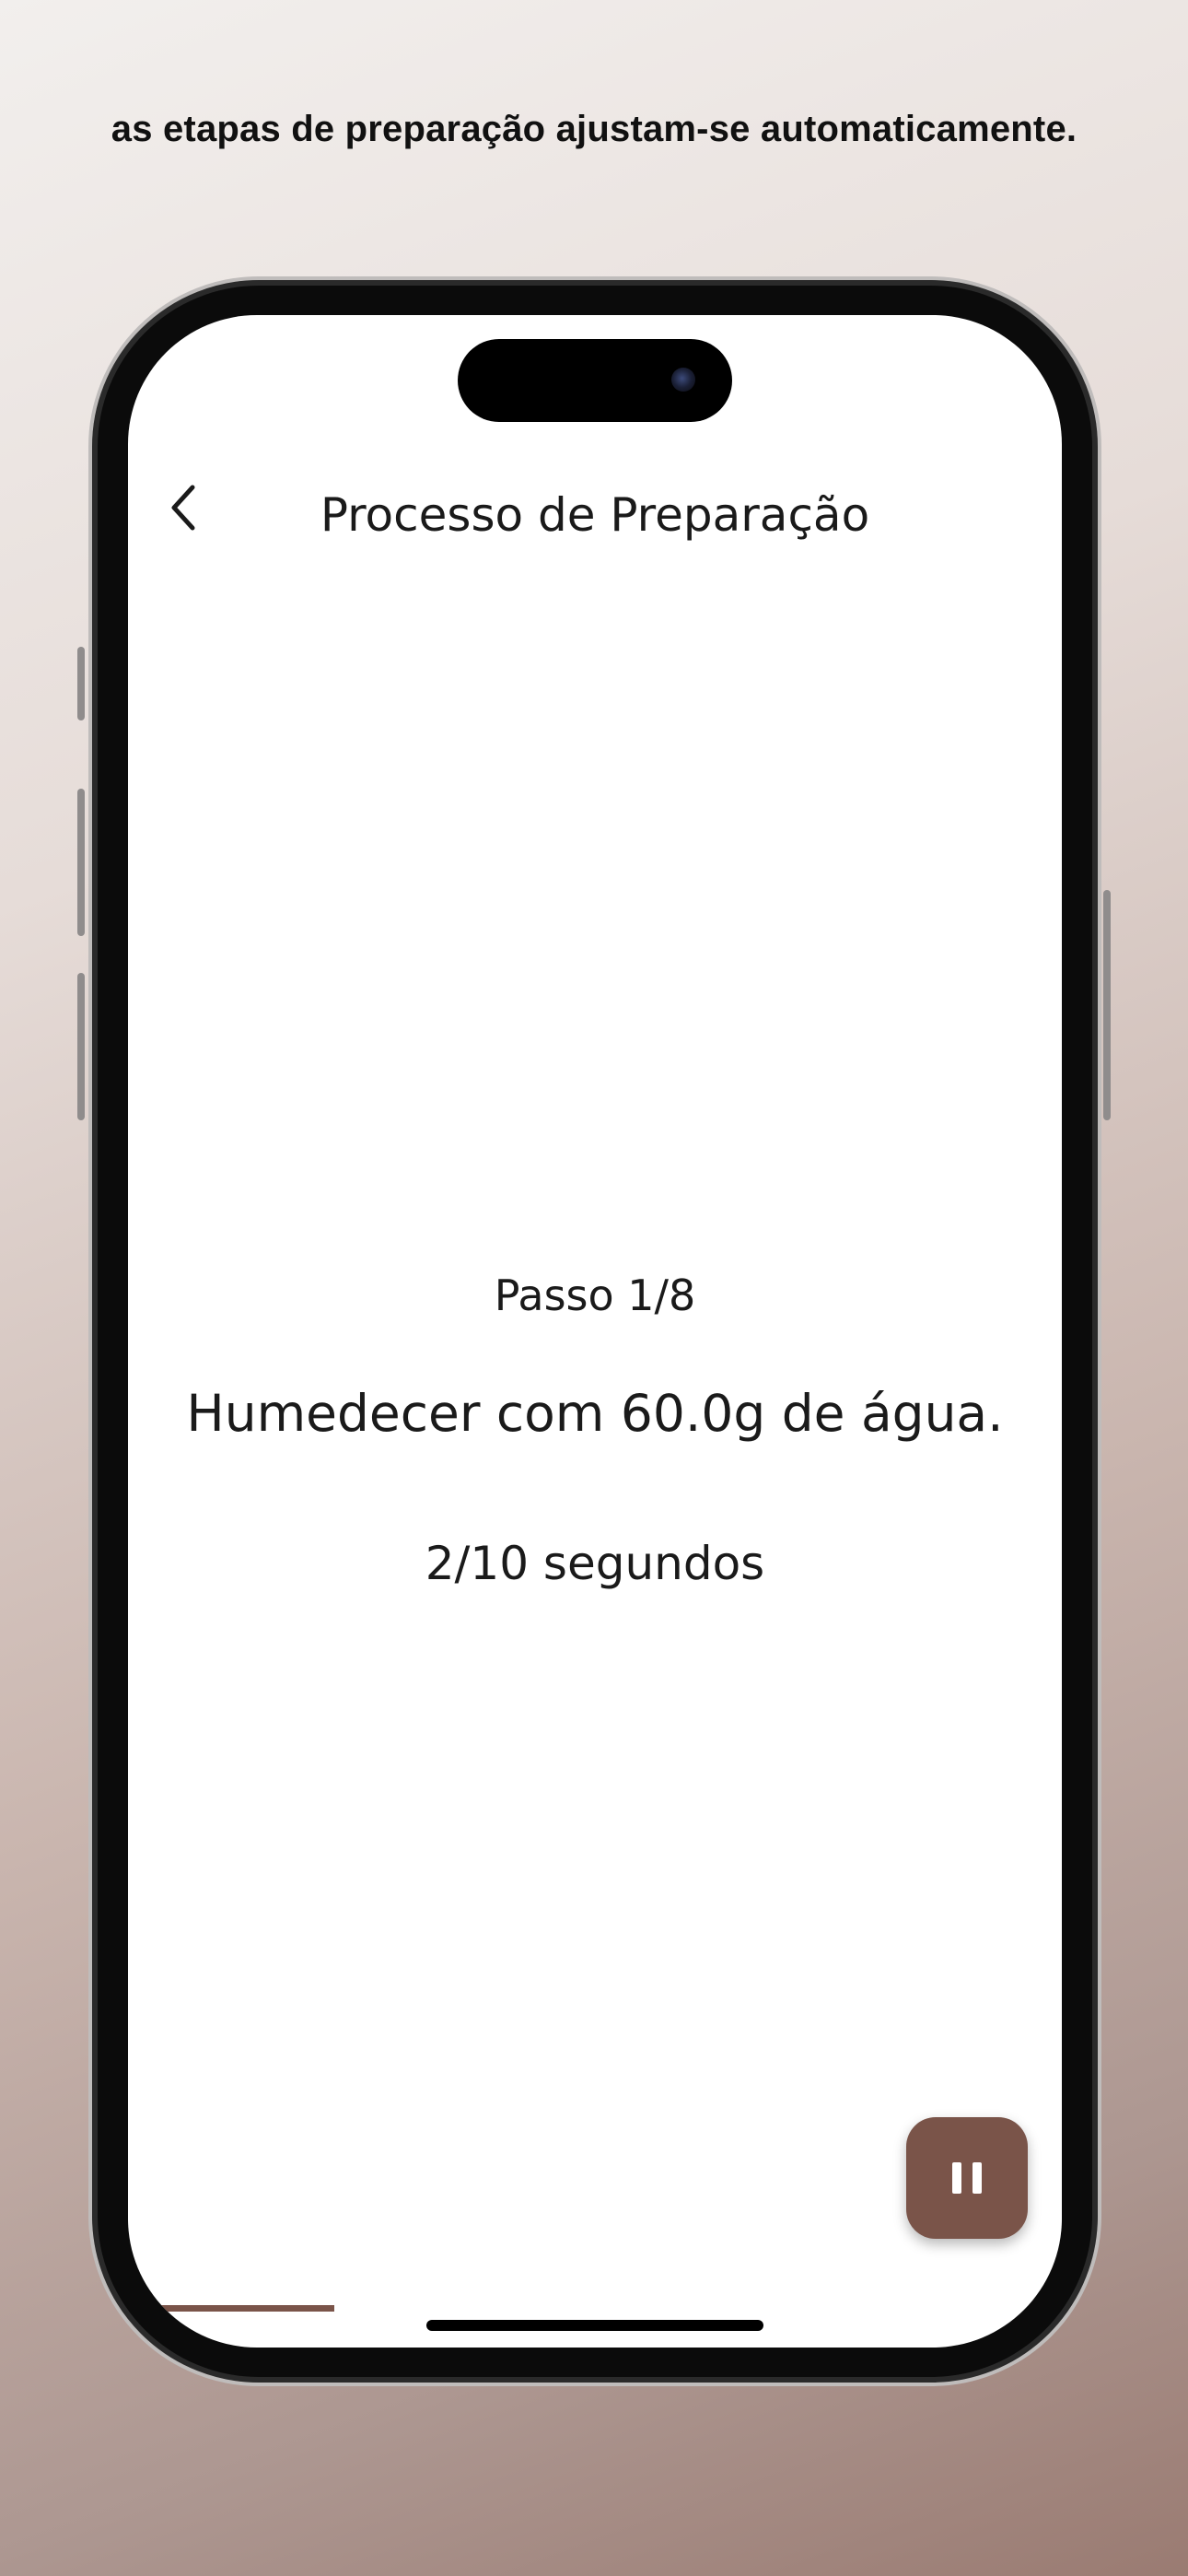 This screenshot has height=2576, width=1188. What do you see at coordinates (81, 683) in the screenshot?
I see `action-button` at bounding box center [81, 683].